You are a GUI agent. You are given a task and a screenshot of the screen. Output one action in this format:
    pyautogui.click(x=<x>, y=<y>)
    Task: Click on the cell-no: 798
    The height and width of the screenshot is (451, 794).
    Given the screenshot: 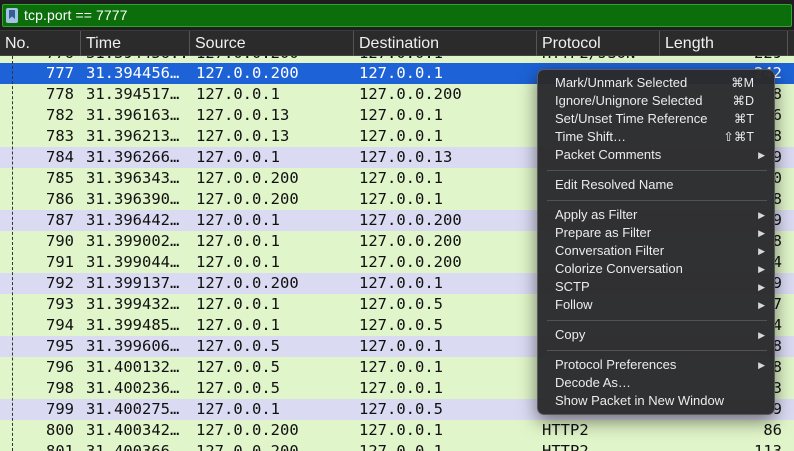 What is the action you would take?
    pyautogui.click(x=60, y=388)
    